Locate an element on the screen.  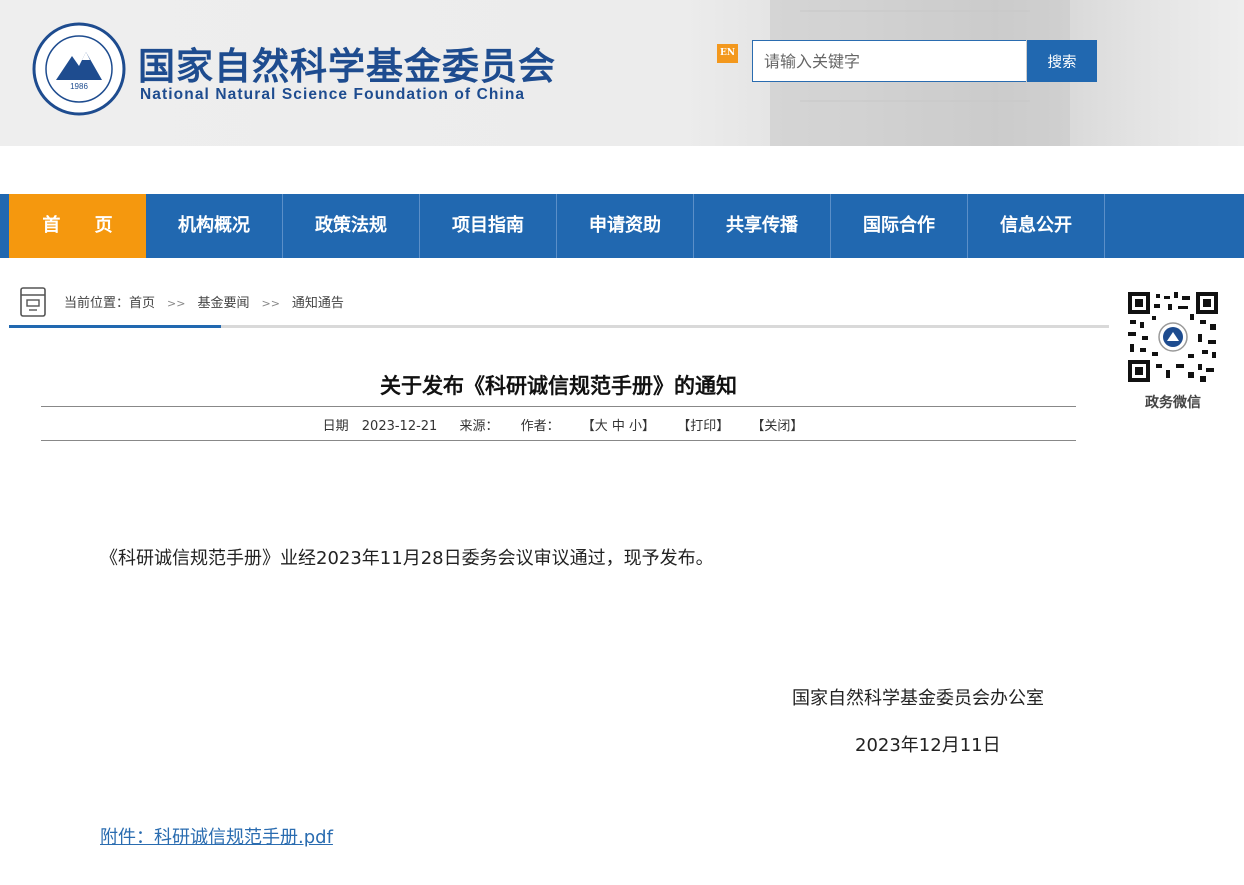
wechat-qr-code is located at coordinates (1173, 337).